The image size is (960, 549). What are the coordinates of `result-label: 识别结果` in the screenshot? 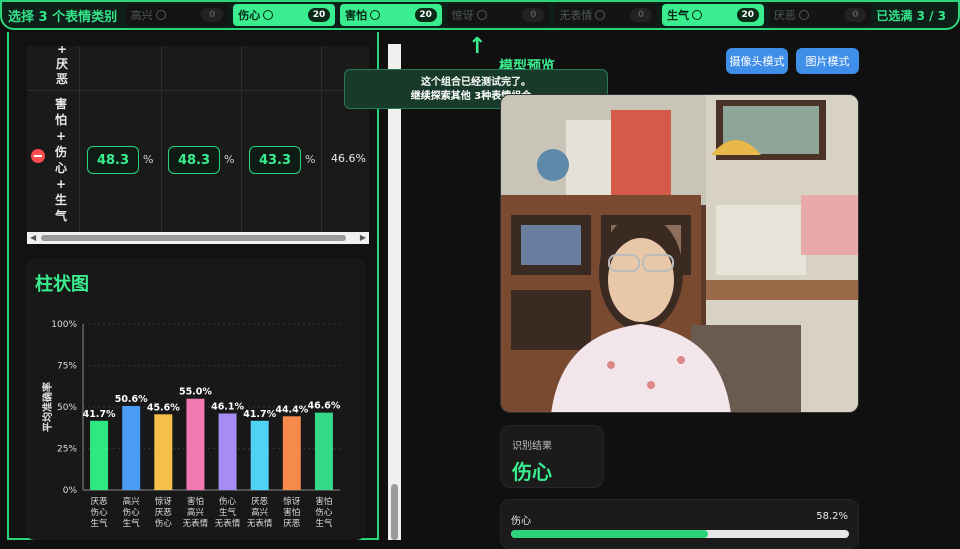 It's located at (532, 446).